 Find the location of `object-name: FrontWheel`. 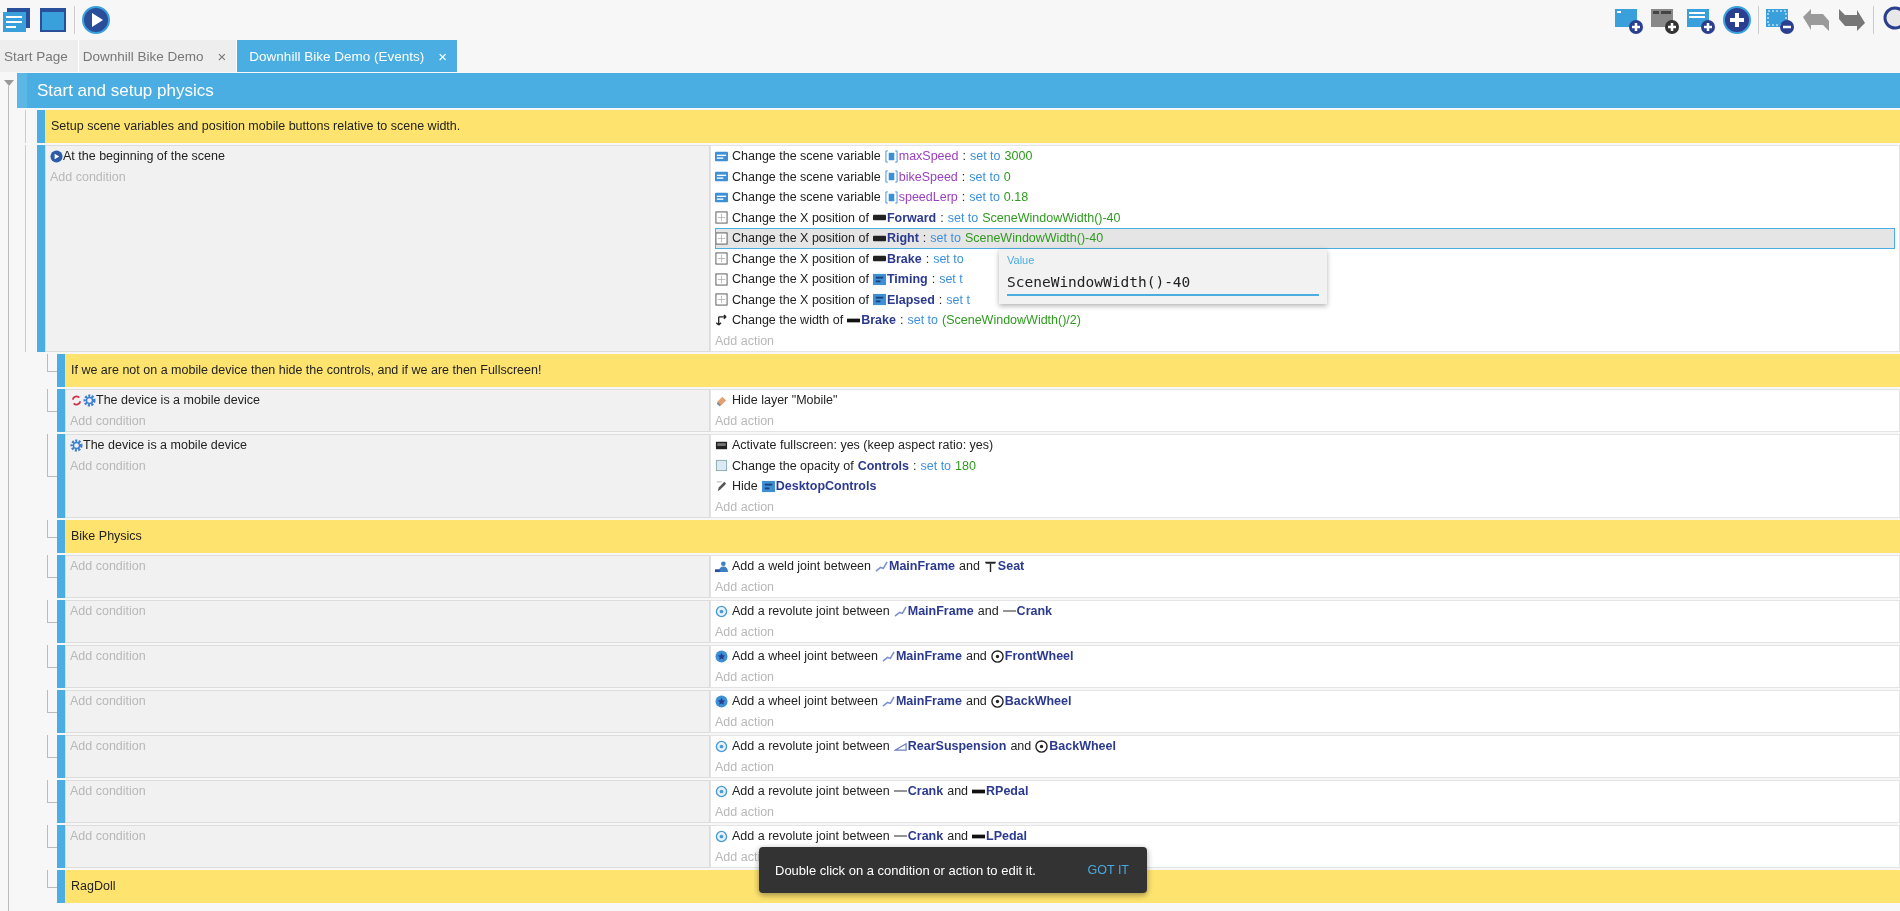

object-name: FrontWheel is located at coordinates (1039, 656).